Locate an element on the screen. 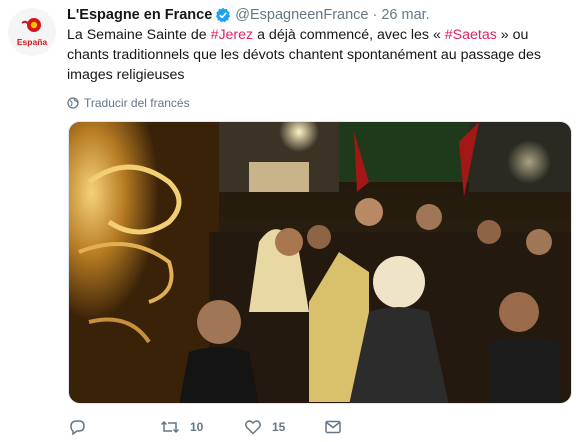 The height and width of the screenshot is (442, 579). envelope-icon is located at coordinates (333, 427).